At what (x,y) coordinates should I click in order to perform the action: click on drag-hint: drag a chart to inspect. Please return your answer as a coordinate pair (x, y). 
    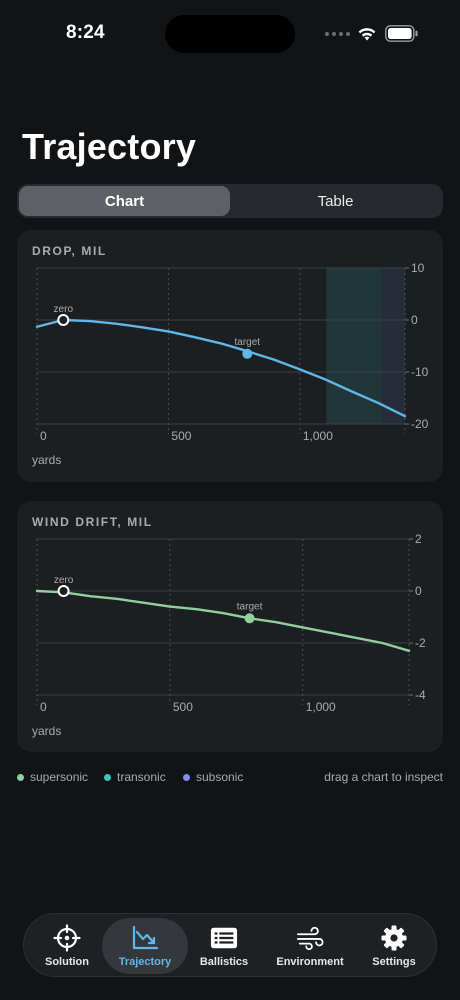
    Looking at the image, I should click on (383, 777).